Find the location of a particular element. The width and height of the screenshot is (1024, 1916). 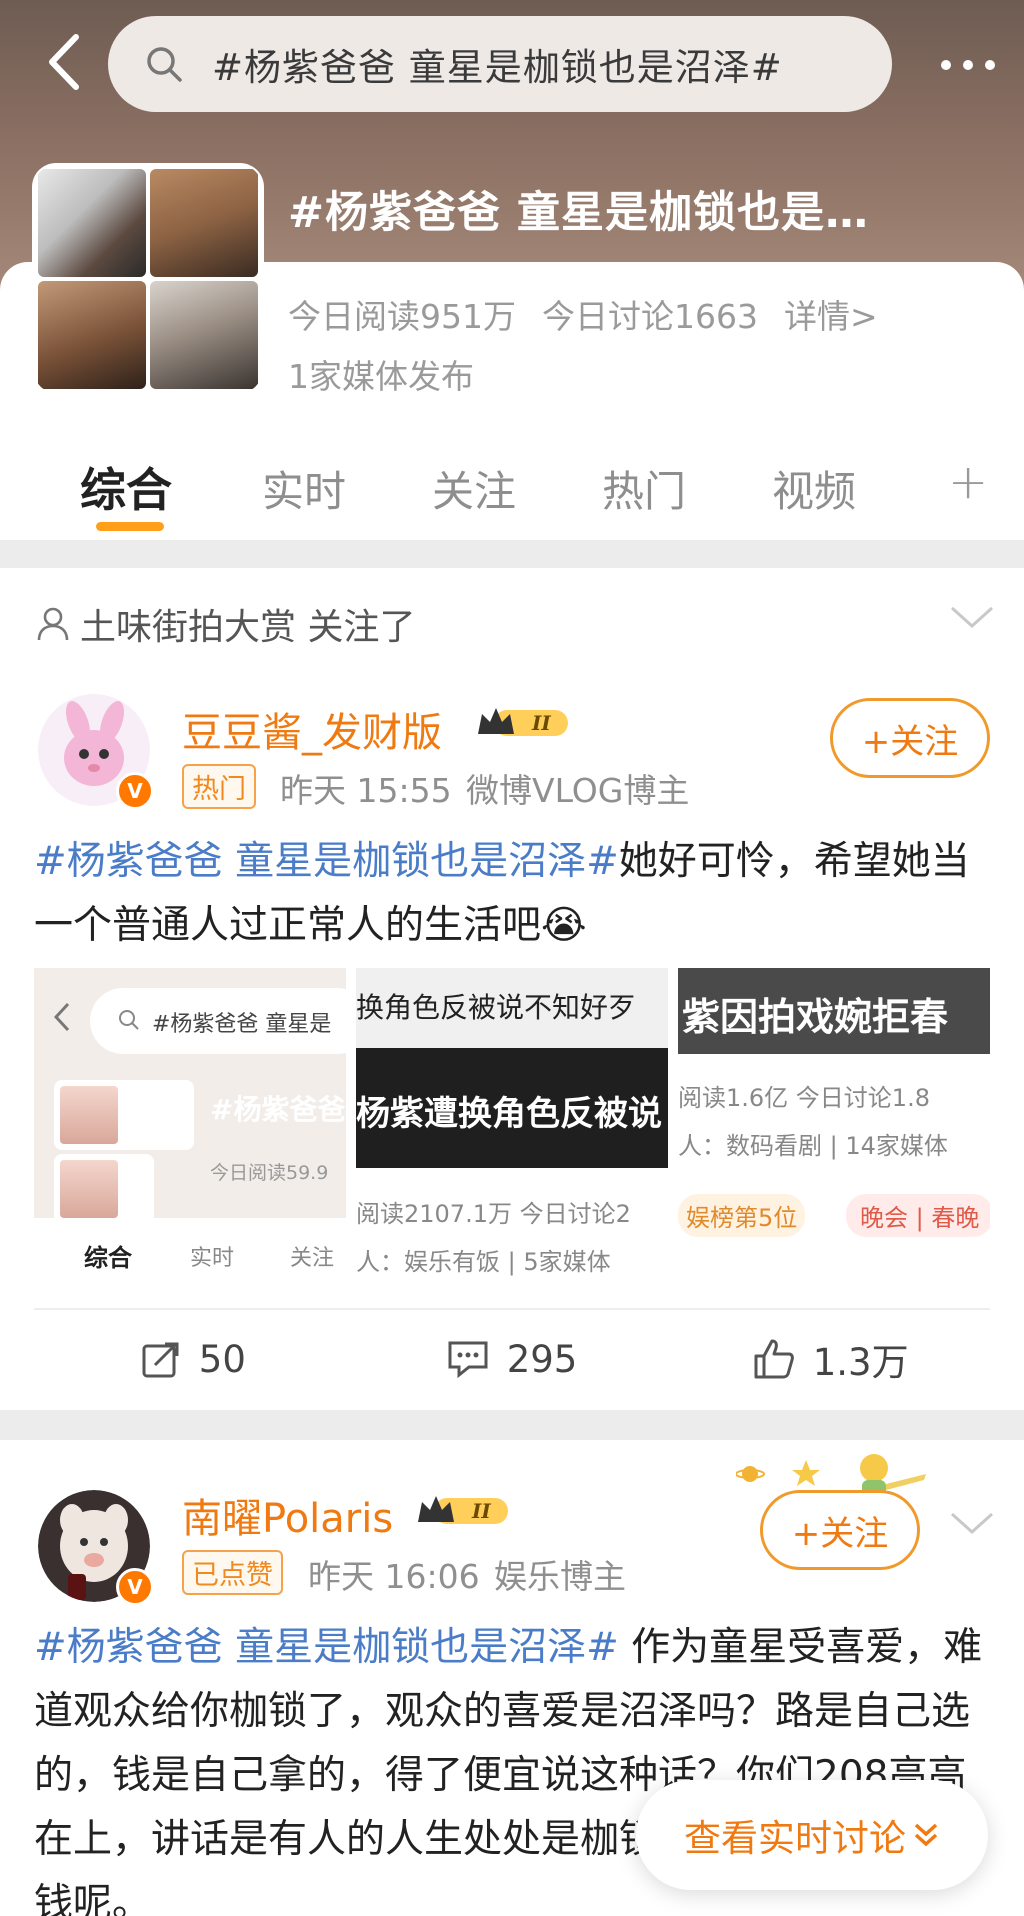

mini-search-text: #杨紫爸爸 童星是 is located at coordinates (242, 1024).